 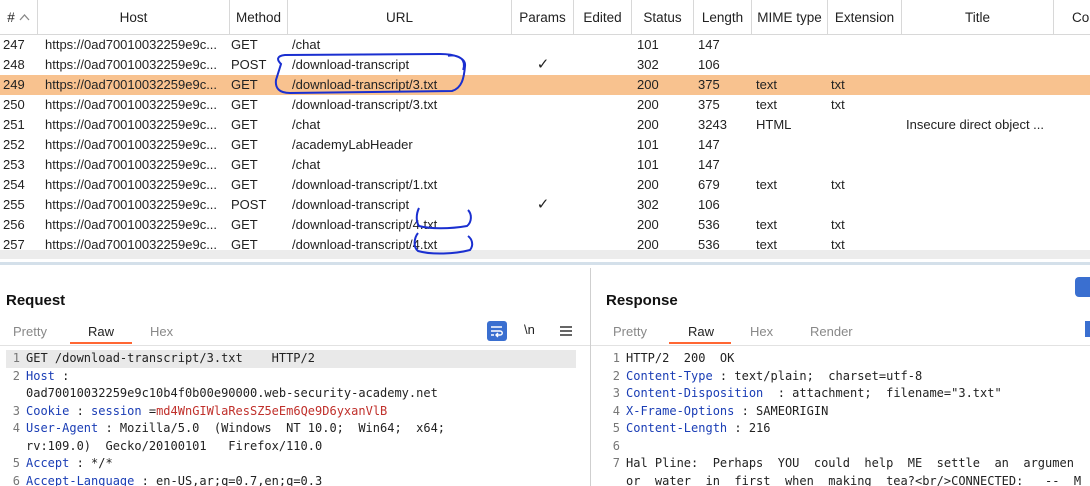 I want to click on pane-splitter, so click(x=545, y=263).